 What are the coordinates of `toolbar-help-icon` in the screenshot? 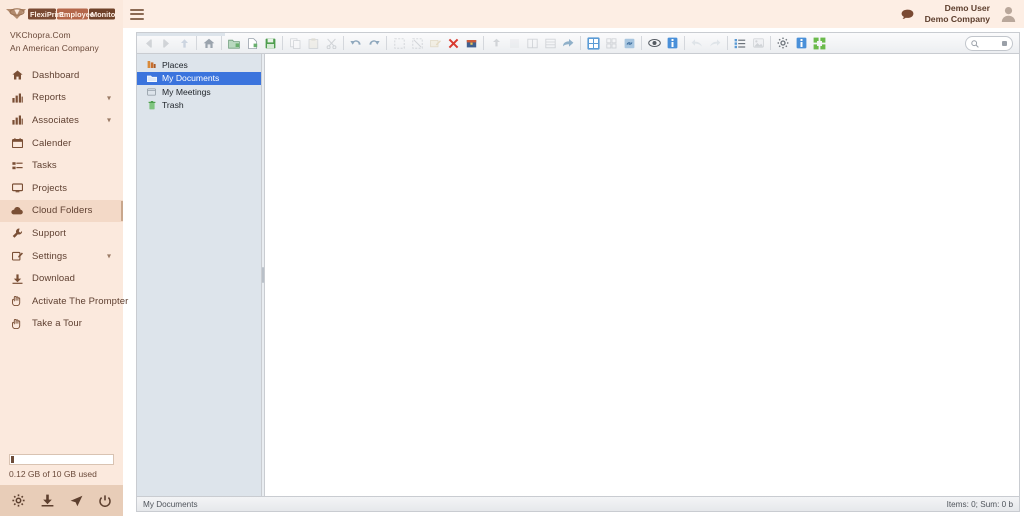 It's located at (801, 43).